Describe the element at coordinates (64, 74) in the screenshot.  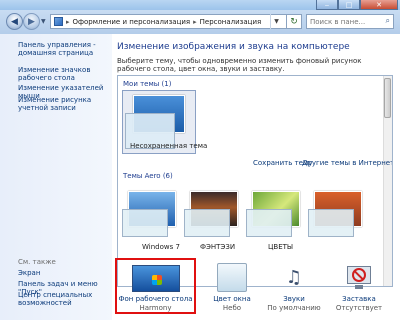
I see `sidebar-link-desktop-icons: Изменение значков рабочего стола` at that location.